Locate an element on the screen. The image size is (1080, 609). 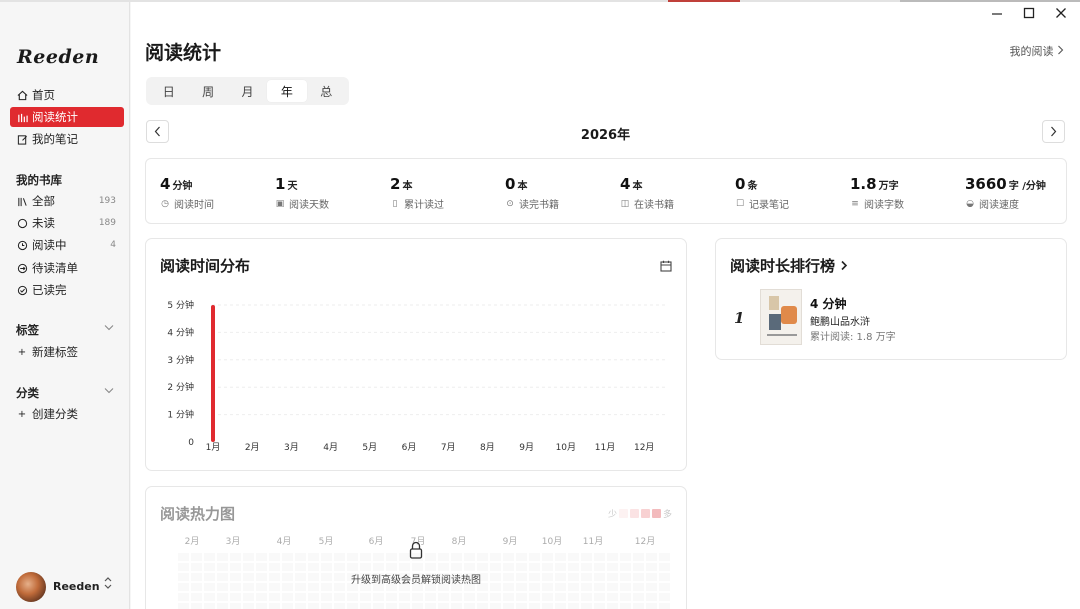
category-section-title: 分类 is located at coordinates (70, 393).